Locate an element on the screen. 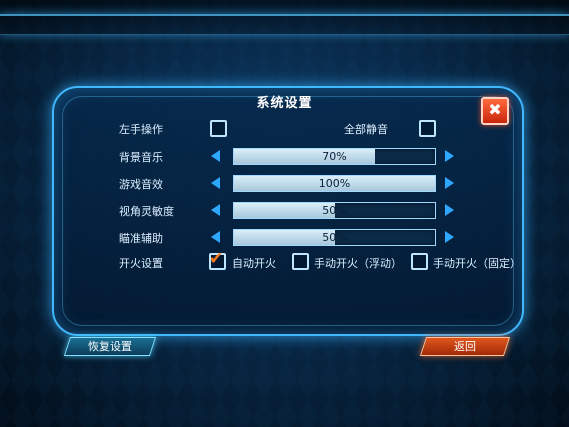 The height and width of the screenshot is (427, 569). slider-label: 游戏音效 is located at coordinates (141, 184).